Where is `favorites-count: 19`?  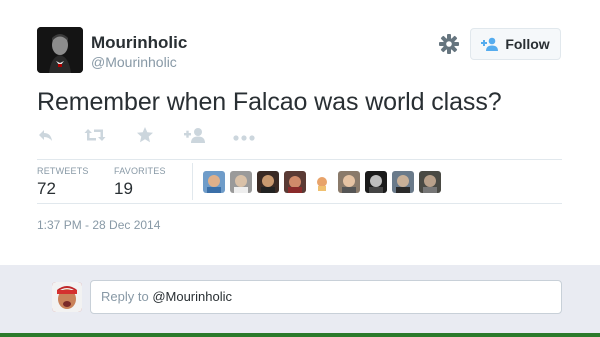
favorites-count: 19 is located at coordinates (123, 189).